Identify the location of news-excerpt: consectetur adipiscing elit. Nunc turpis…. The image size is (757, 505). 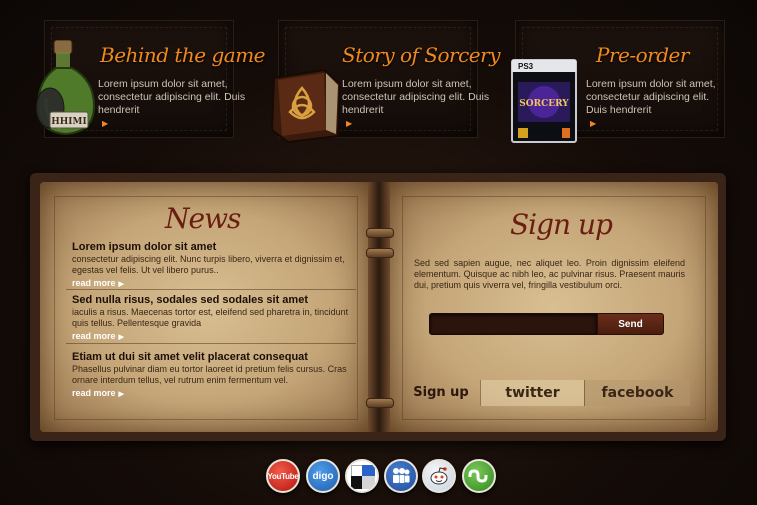
(208, 264).